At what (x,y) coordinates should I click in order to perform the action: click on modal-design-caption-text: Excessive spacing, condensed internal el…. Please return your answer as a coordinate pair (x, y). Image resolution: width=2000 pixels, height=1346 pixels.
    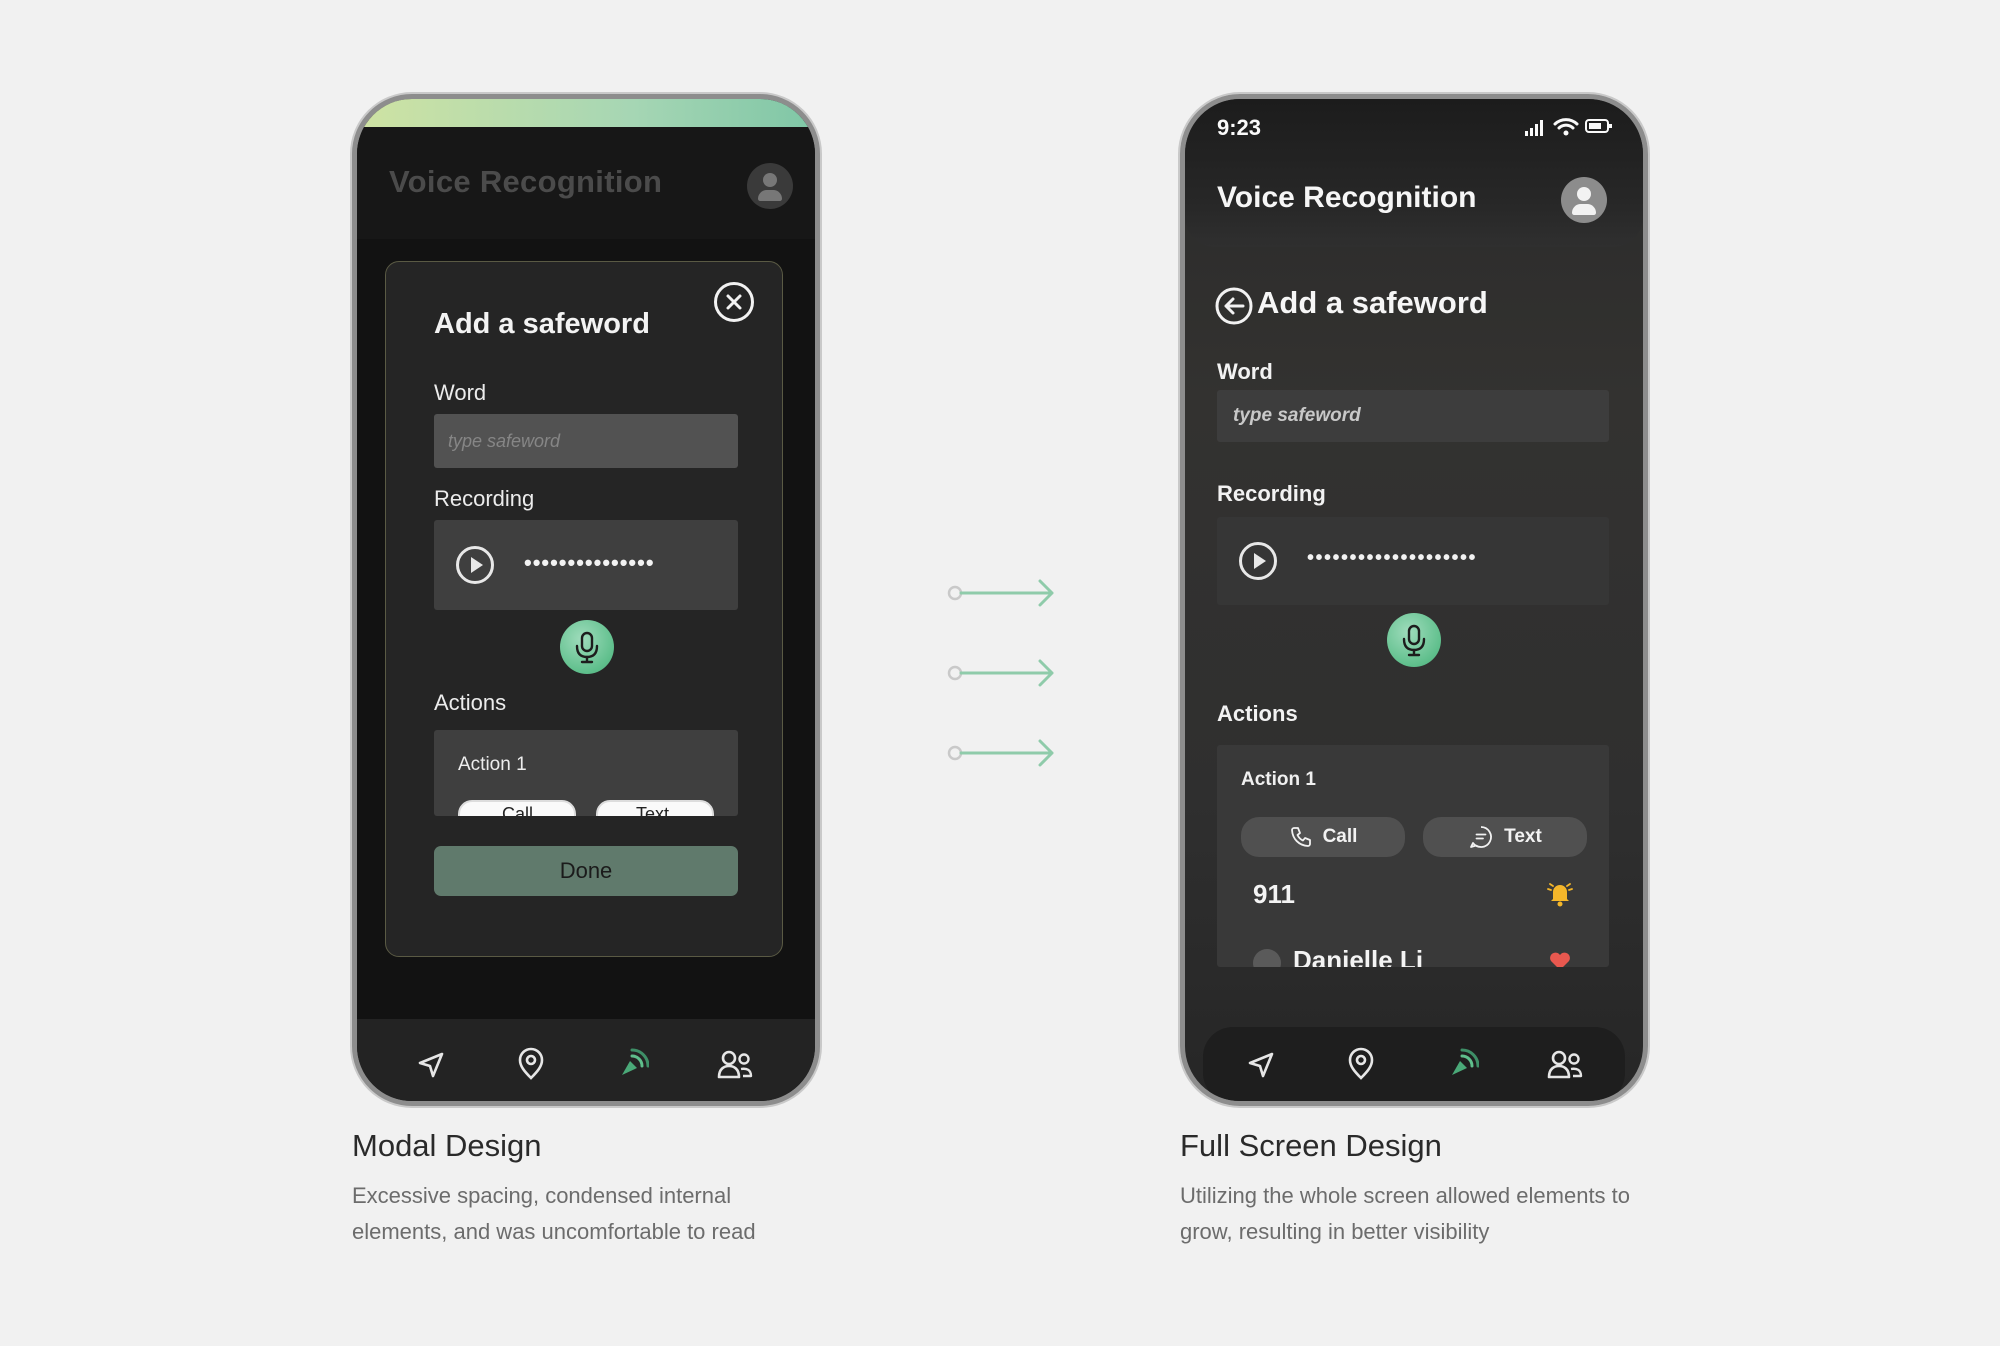
    Looking at the image, I should click on (554, 1213).